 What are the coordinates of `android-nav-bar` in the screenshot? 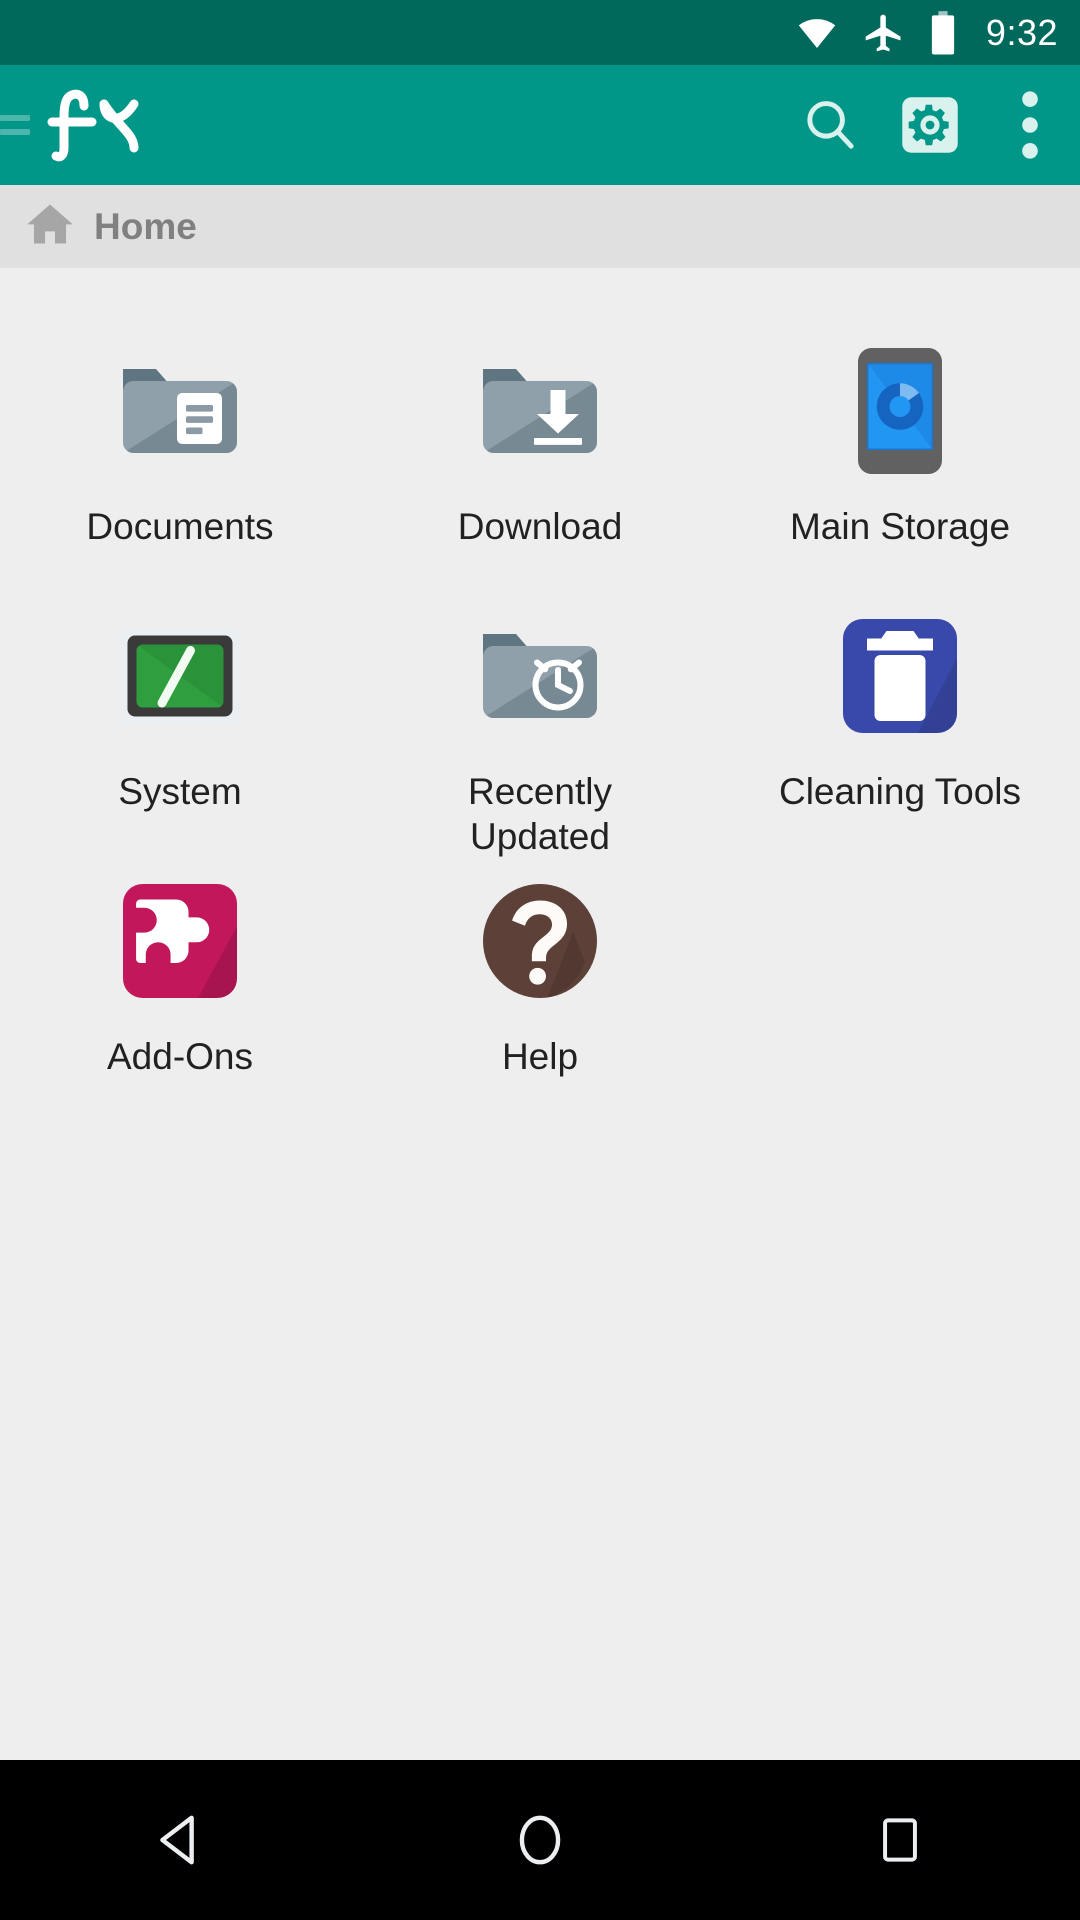 It's located at (540, 1840).